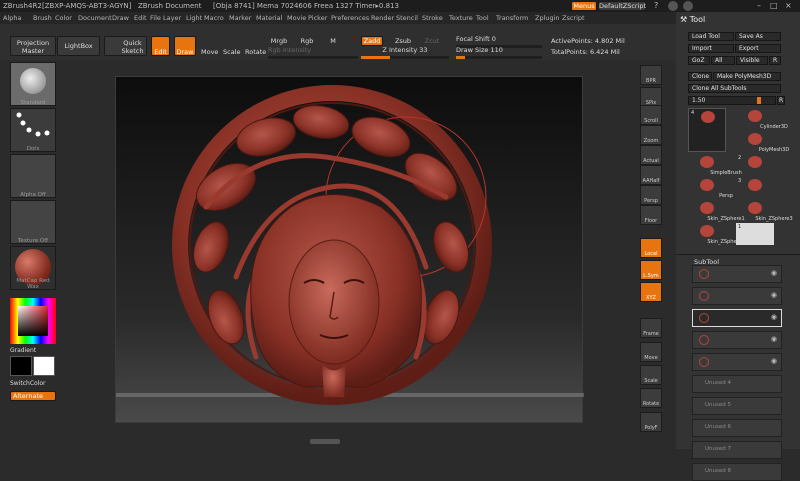  Describe the element at coordinates (33, 130) in the screenshot. I see `stroke-thumbnail: Dots` at that location.